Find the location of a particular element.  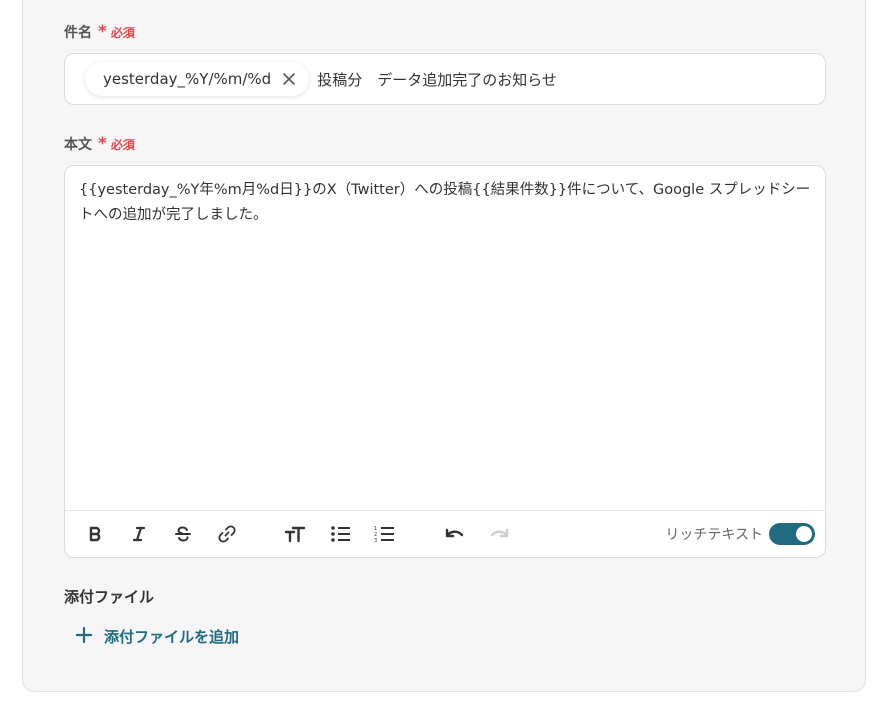

numbered-list-icon: 123 is located at coordinates (385, 534).